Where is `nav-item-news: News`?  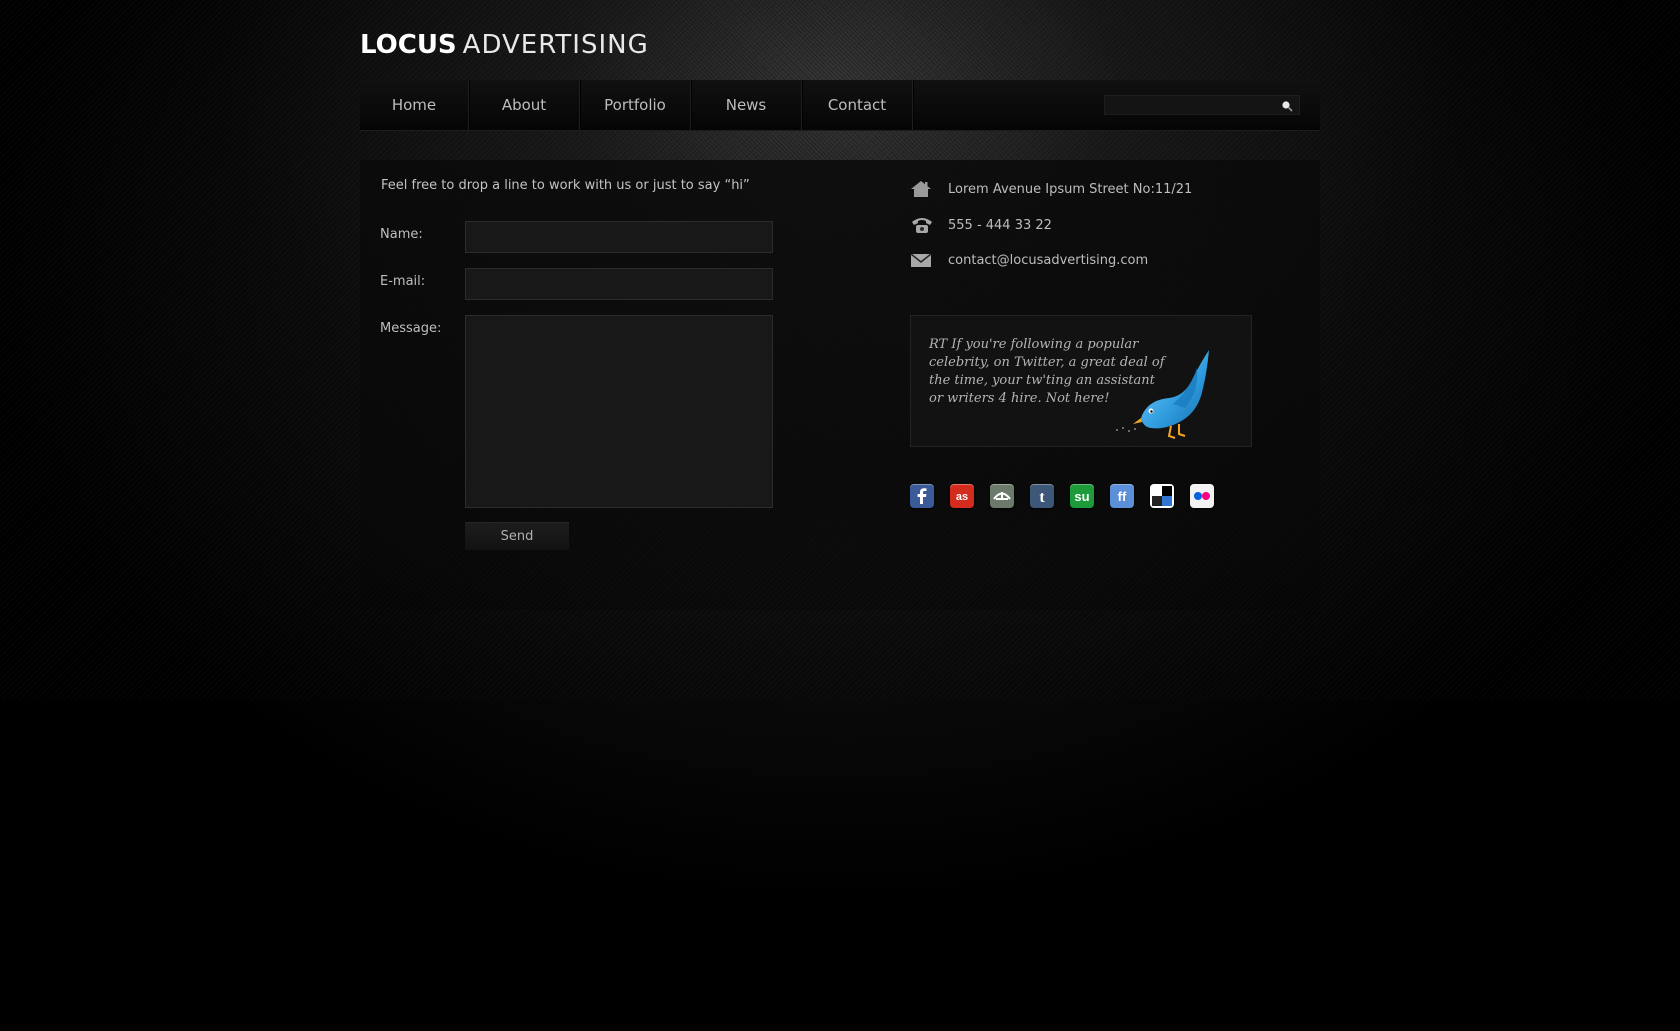 nav-item-news: News is located at coordinates (746, 105).